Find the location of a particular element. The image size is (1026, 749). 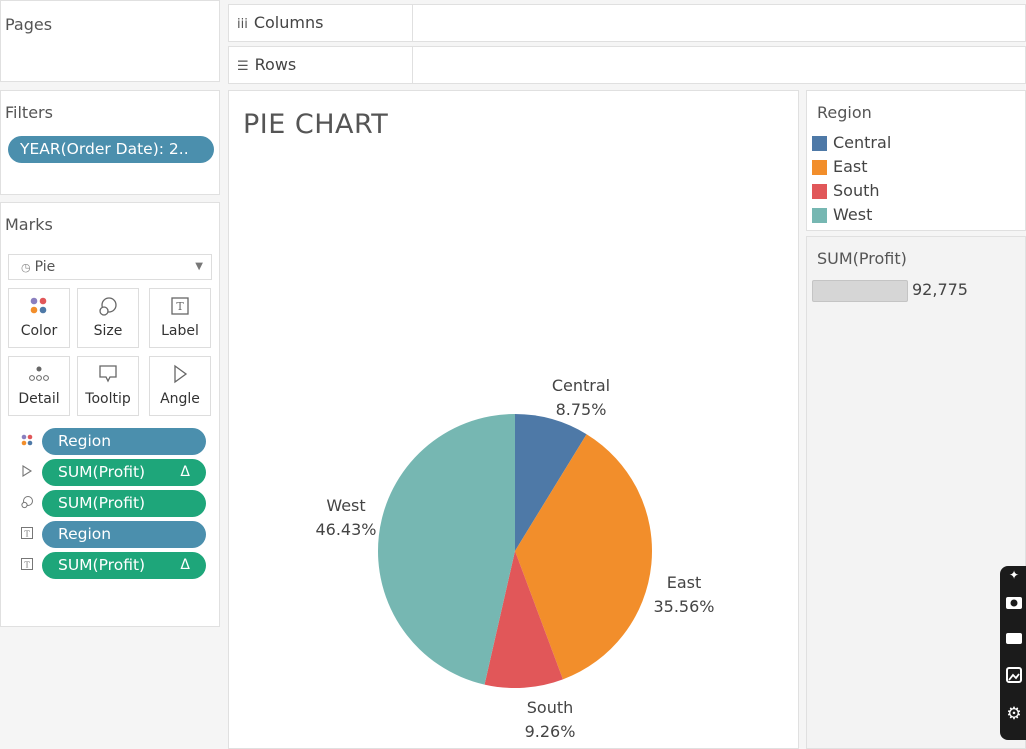

columns-icon: iii is located at coordinates (242, 24).